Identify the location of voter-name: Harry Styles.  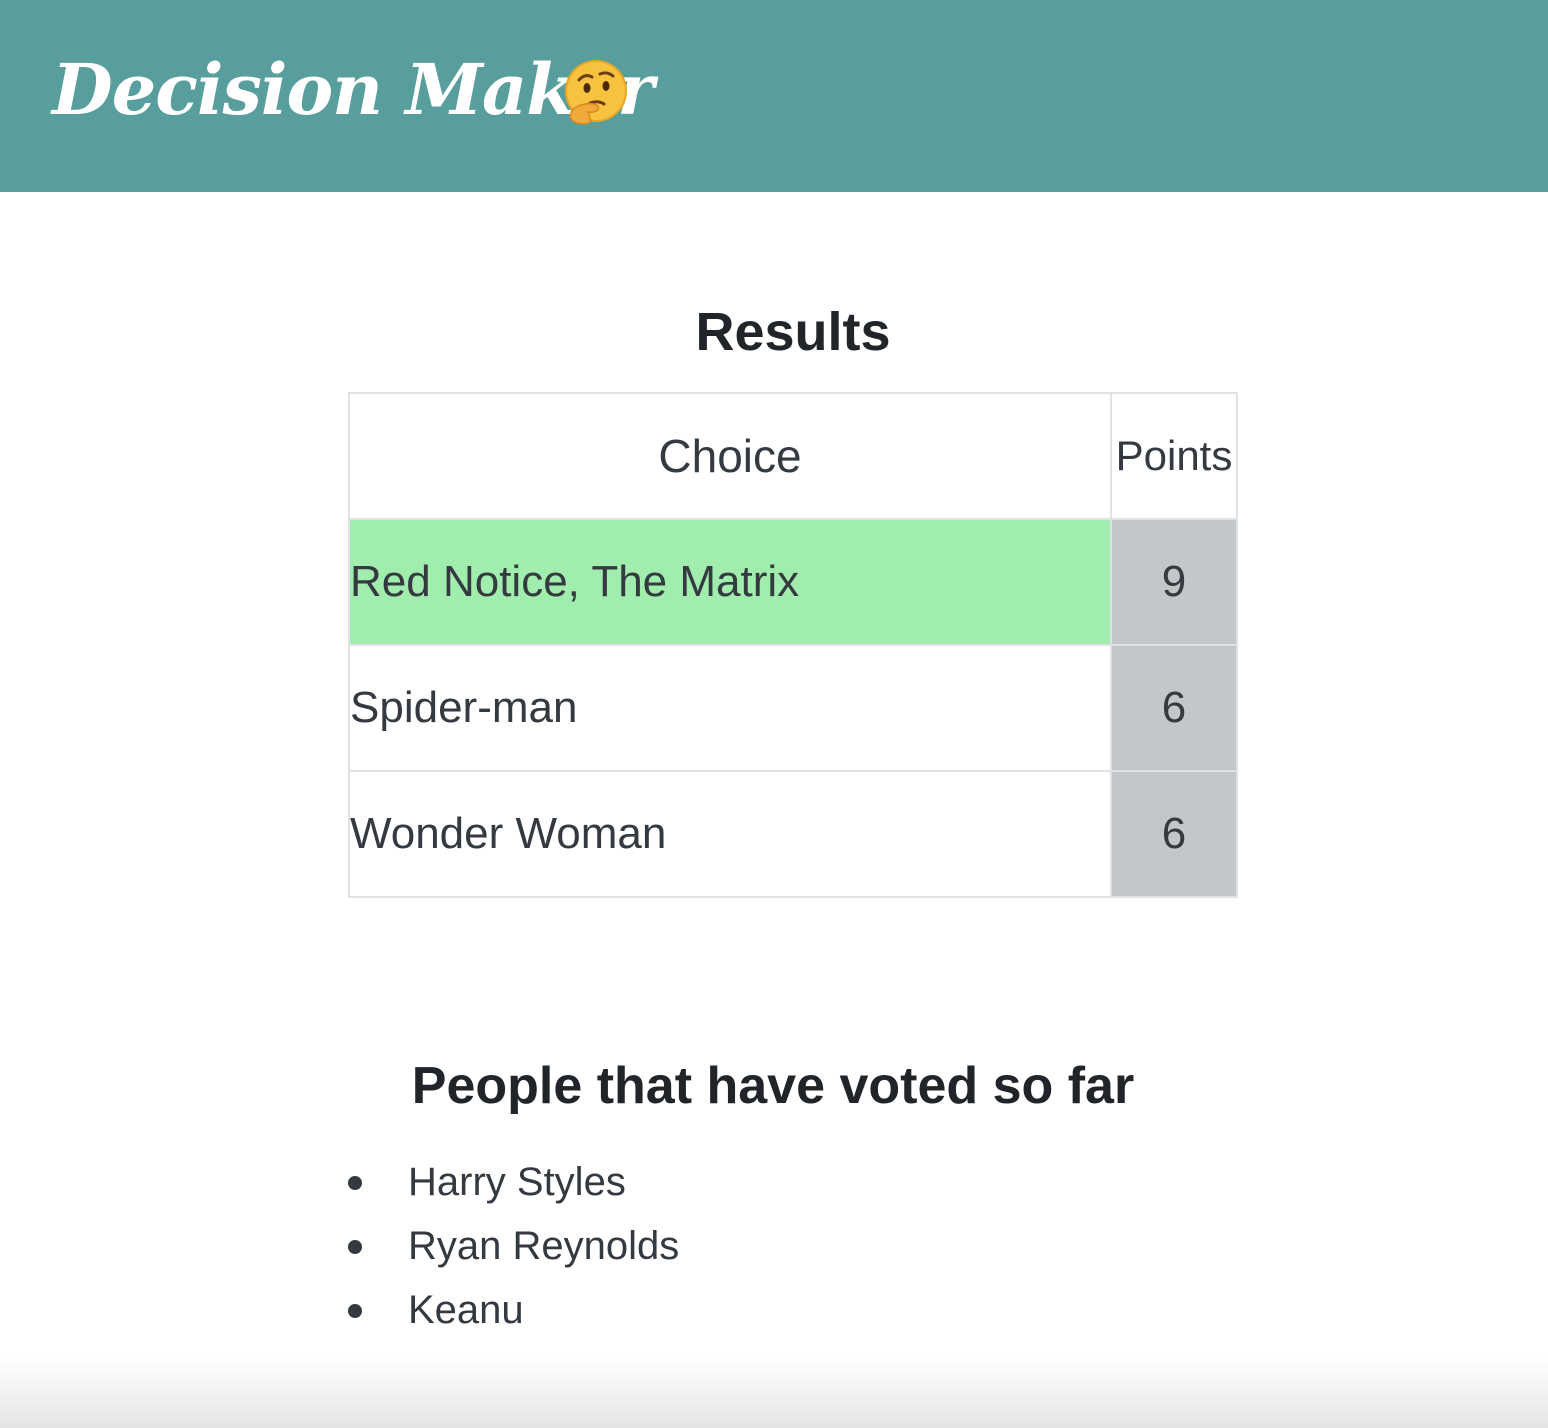
(517, 1182).